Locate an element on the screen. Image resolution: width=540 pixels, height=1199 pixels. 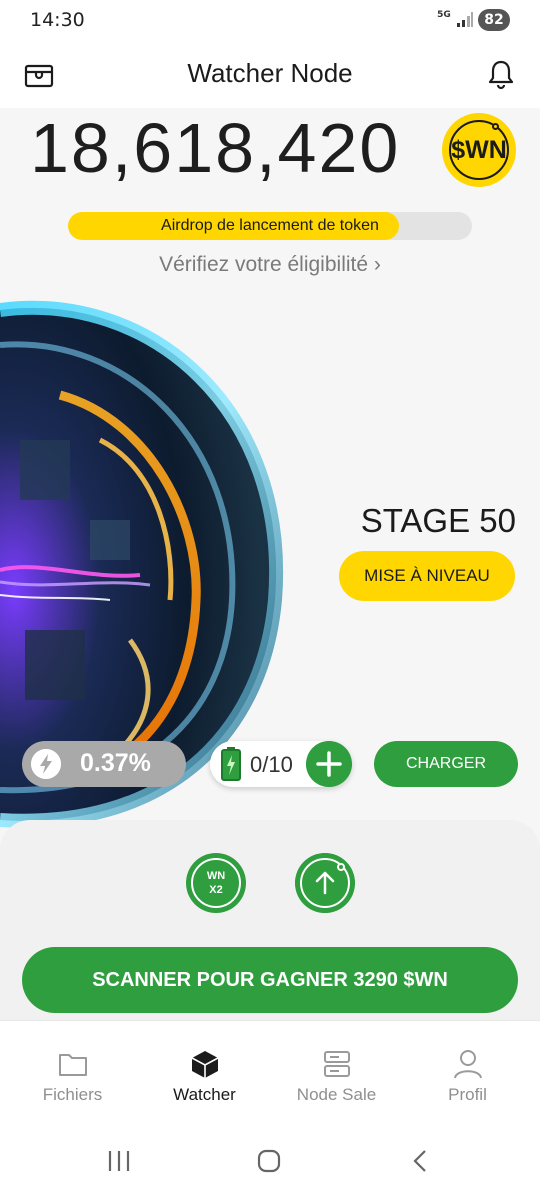
system-nav-bar is located at coordinates (270, 1159).